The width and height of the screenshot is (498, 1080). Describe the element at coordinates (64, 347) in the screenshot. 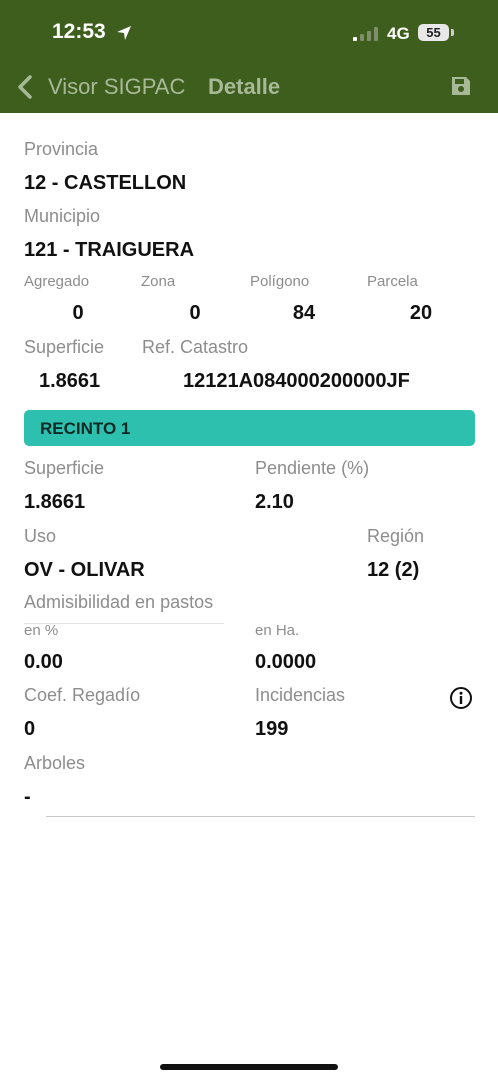

I see `superficie-label: Superficie` at that location.